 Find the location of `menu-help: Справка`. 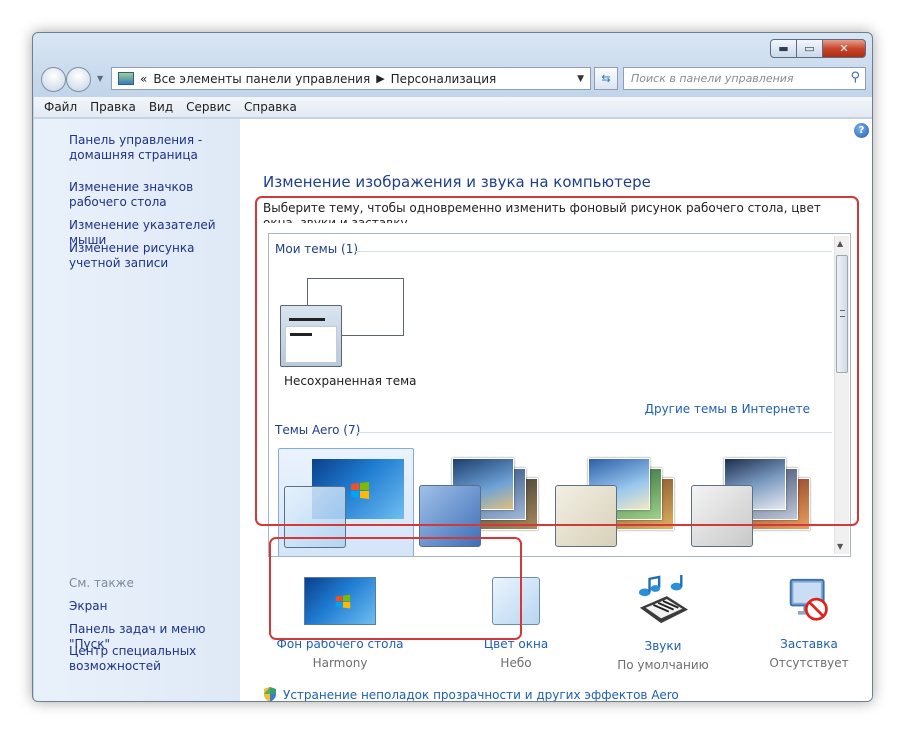

menu-help: Справка is located at coordinates (270, 107).